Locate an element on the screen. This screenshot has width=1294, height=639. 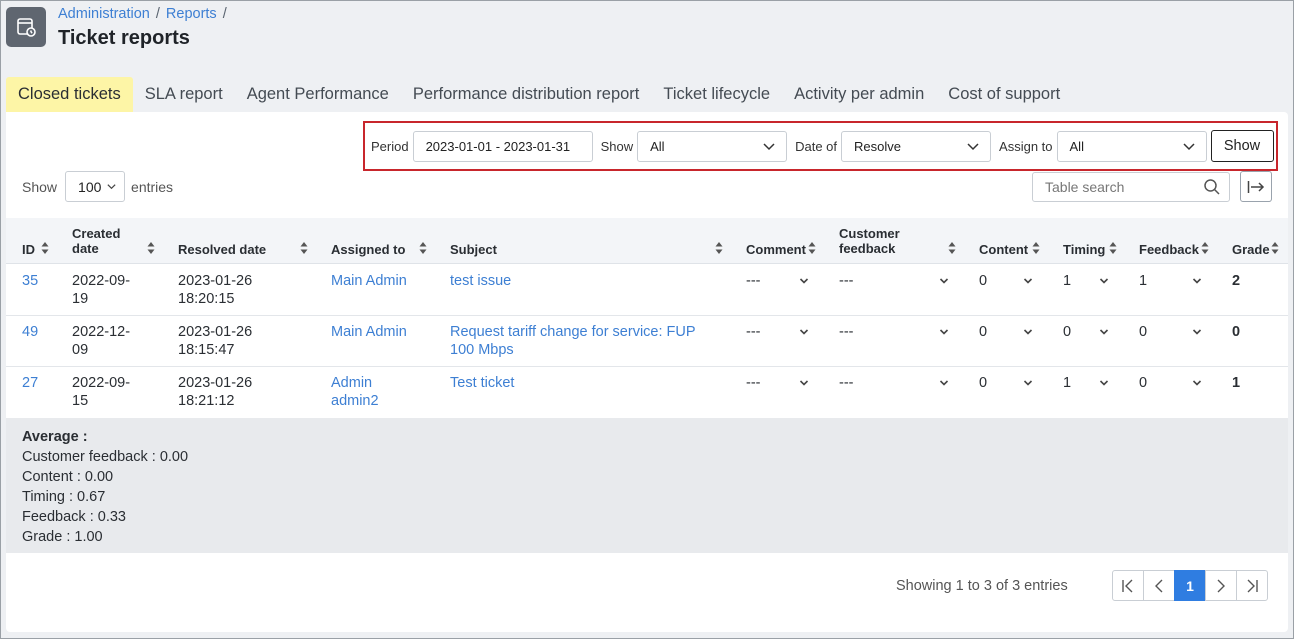
subject-line1: Test ticket is located at coordinates (482, 383).